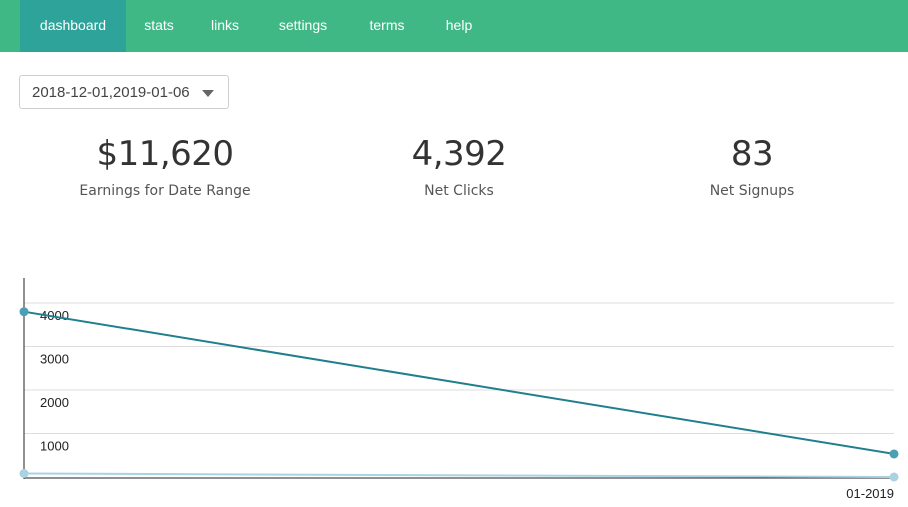 The height and width of the screenshot is (507, 908). Describe the element at coordinates (459, 26) in the screenshot. I see `nav-help: help` at that location.